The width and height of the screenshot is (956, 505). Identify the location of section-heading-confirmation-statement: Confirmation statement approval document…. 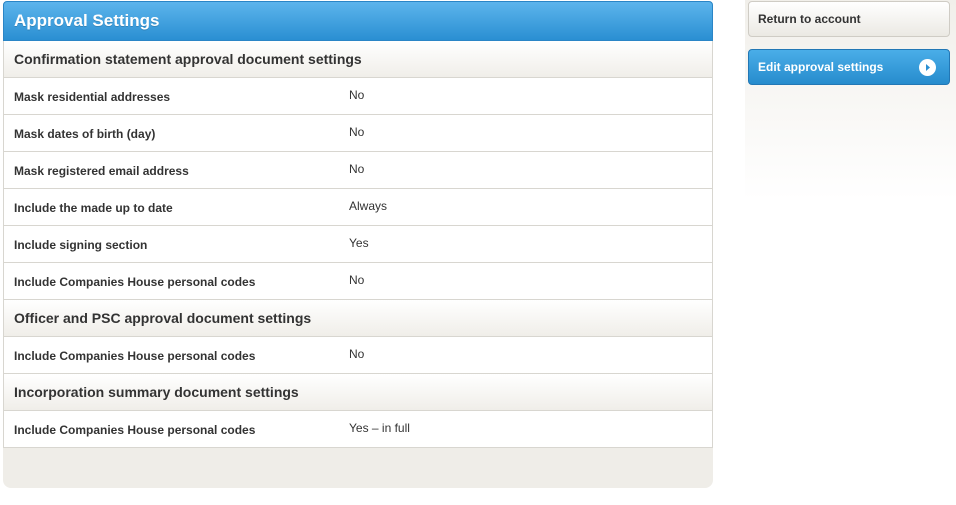
(358, 59).